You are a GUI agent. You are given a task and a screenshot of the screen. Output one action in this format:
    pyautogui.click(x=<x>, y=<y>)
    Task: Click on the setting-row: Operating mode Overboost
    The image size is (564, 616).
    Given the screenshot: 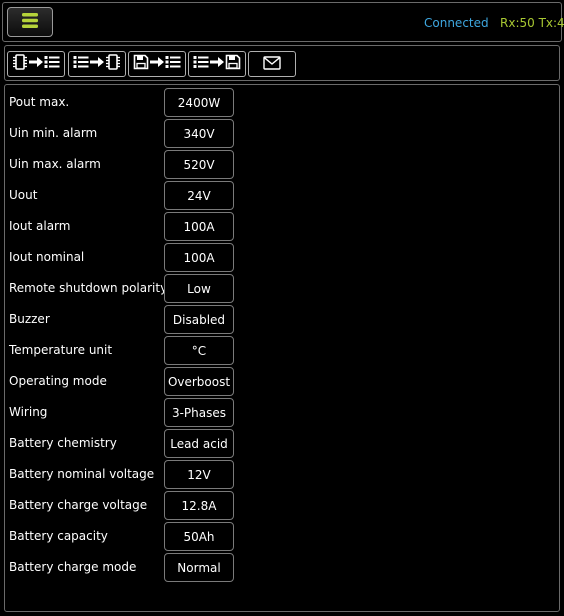 What is the action you would take?
    pyautogui.click(x=139, y=381)
    